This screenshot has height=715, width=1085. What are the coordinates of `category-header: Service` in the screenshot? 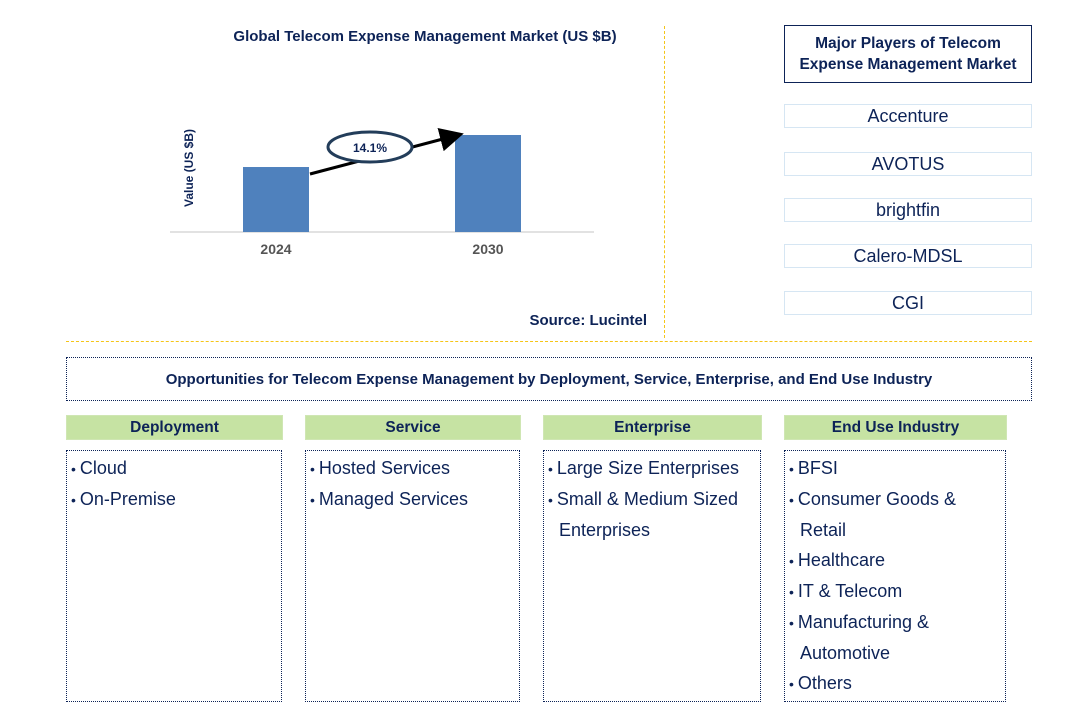 It's located at (413, 427).